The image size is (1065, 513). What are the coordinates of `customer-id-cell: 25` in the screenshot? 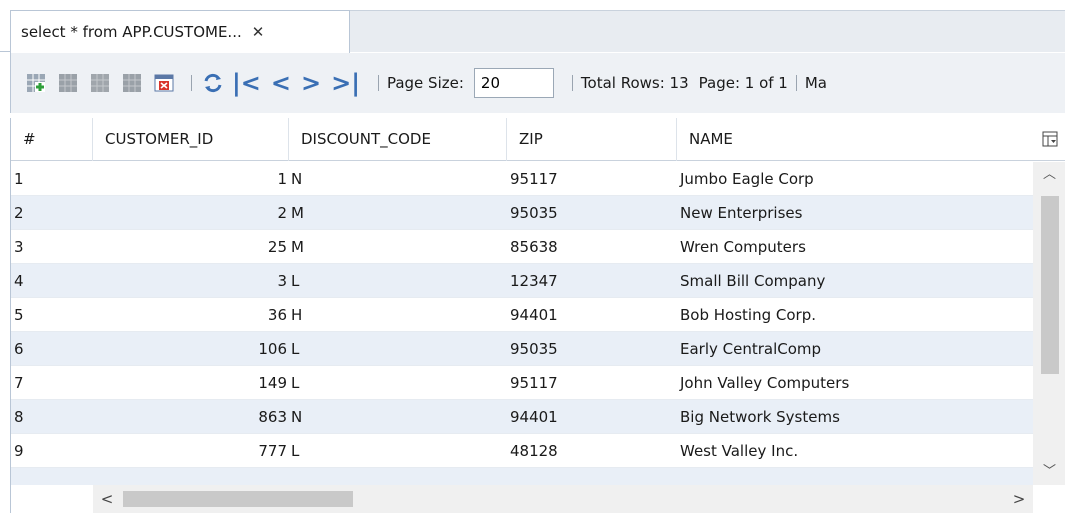 It's located at (191, 247).